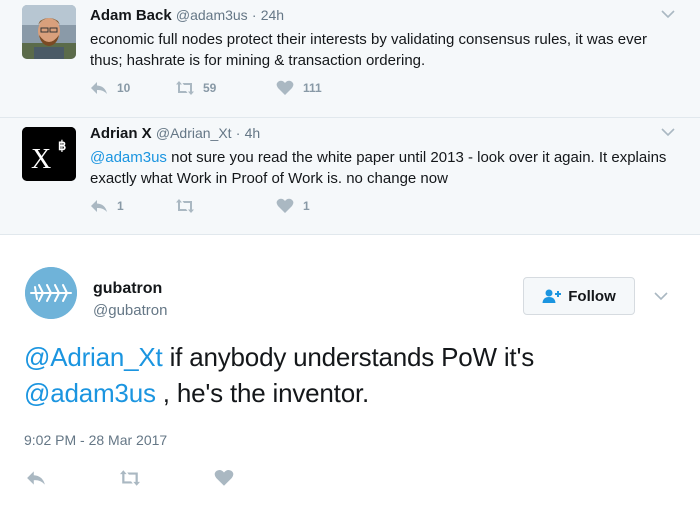  Describe the element at coordinates (306, 206) in the screenshot. I see `like-count: 1` at that location.